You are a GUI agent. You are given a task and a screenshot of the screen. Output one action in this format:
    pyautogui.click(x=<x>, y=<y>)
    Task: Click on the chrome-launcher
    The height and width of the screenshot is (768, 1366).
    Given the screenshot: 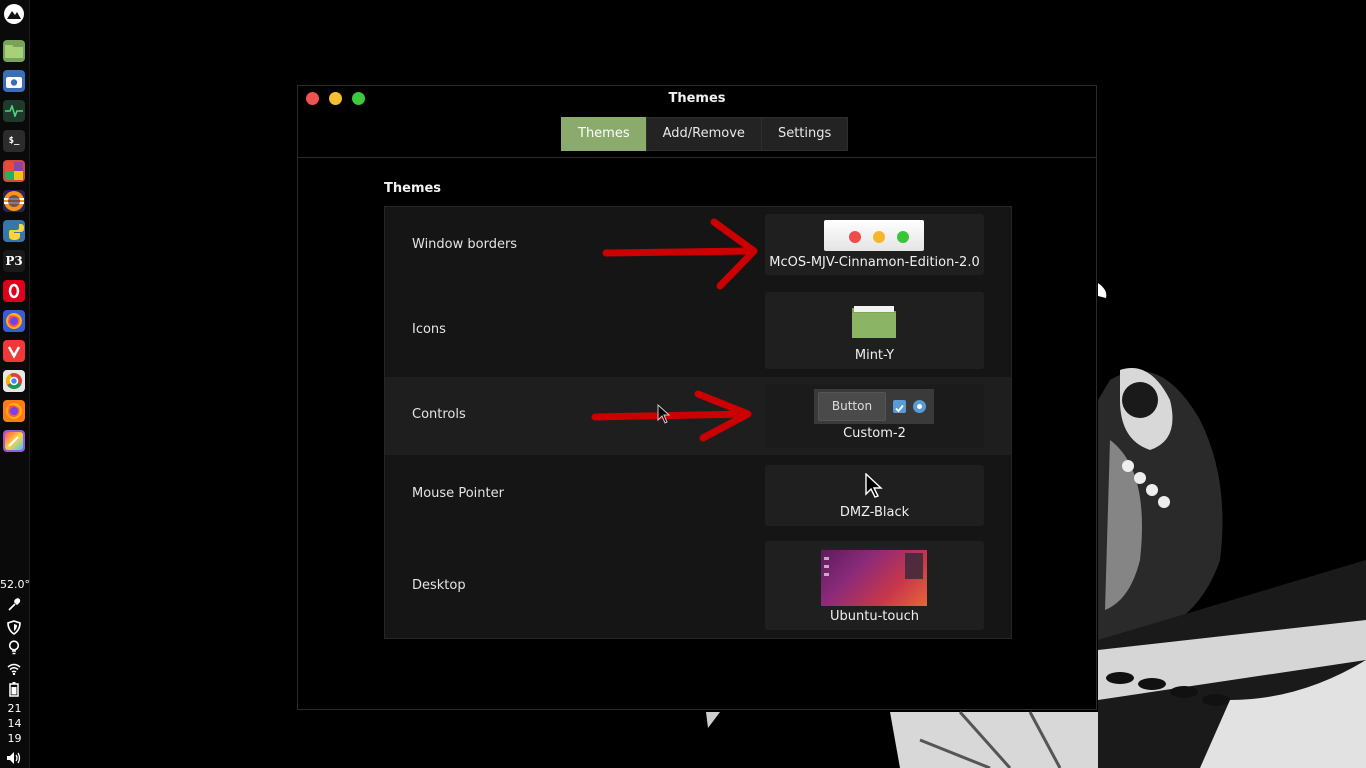 What is the action you would take?
    pyautogui.click(x=14, y=381)
    